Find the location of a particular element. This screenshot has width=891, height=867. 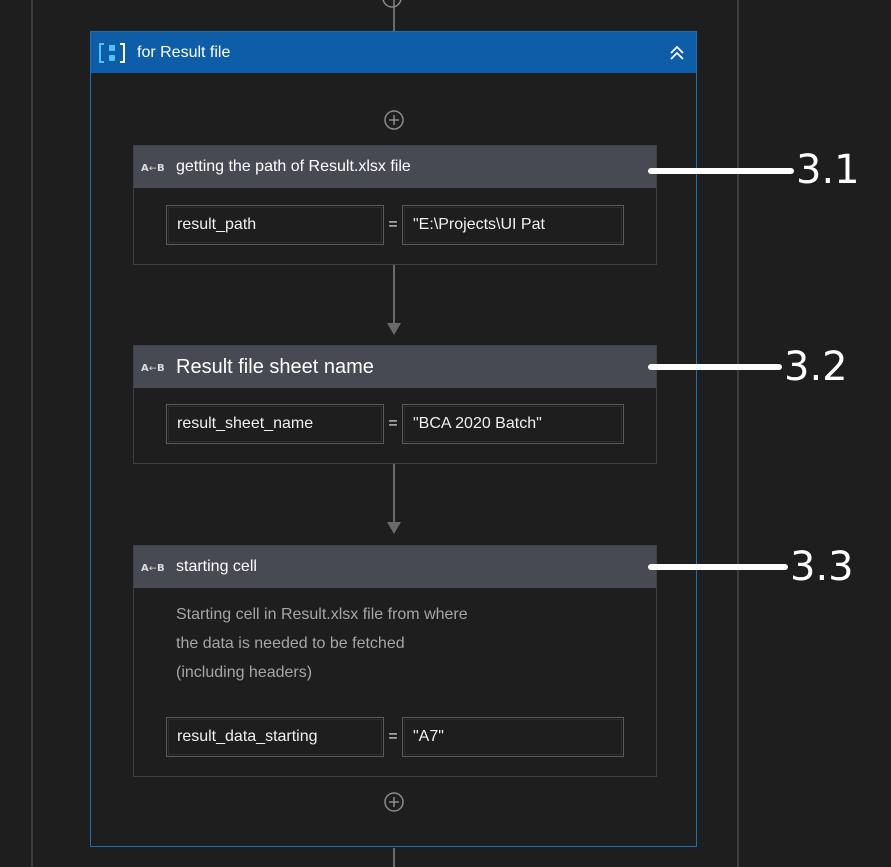

activity-header: A ← B Result file sheet name is located at coordinates (395, 367).